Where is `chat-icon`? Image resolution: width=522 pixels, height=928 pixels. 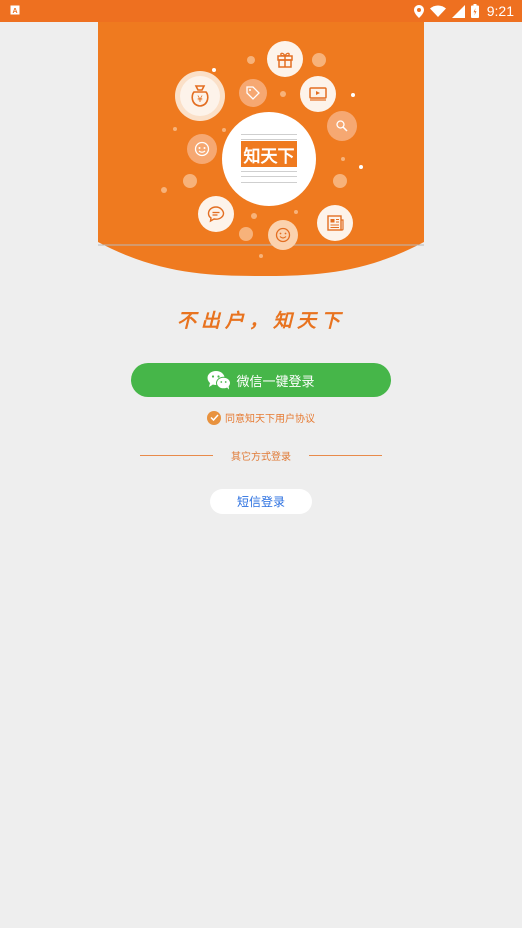 chat-icon is located at coordinates (216, 214).